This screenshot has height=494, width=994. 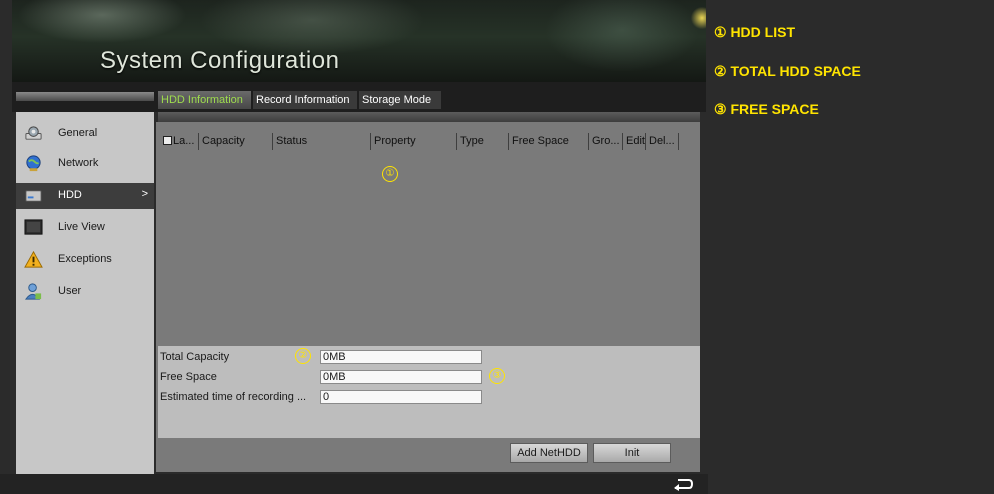 I want to click on sidebar-item-label: General, so click(x=78, y=133).